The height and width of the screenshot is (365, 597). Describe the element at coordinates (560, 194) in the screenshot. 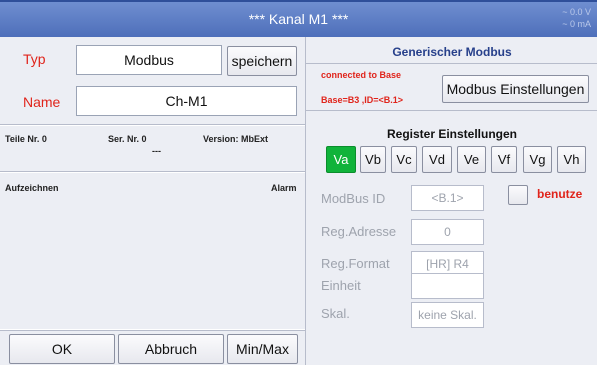

I see `use-label: benutze` at that location.